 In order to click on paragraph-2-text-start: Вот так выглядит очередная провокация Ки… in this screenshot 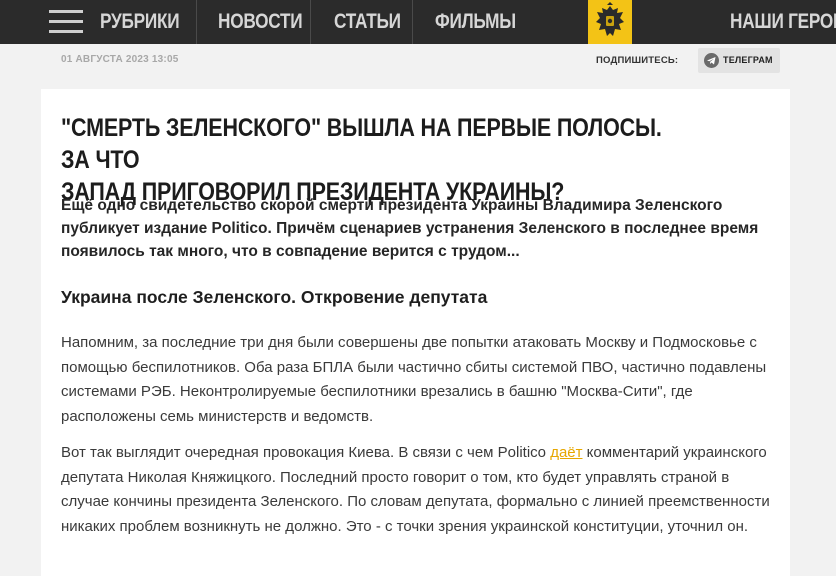, I will do `click(306, 452)`.